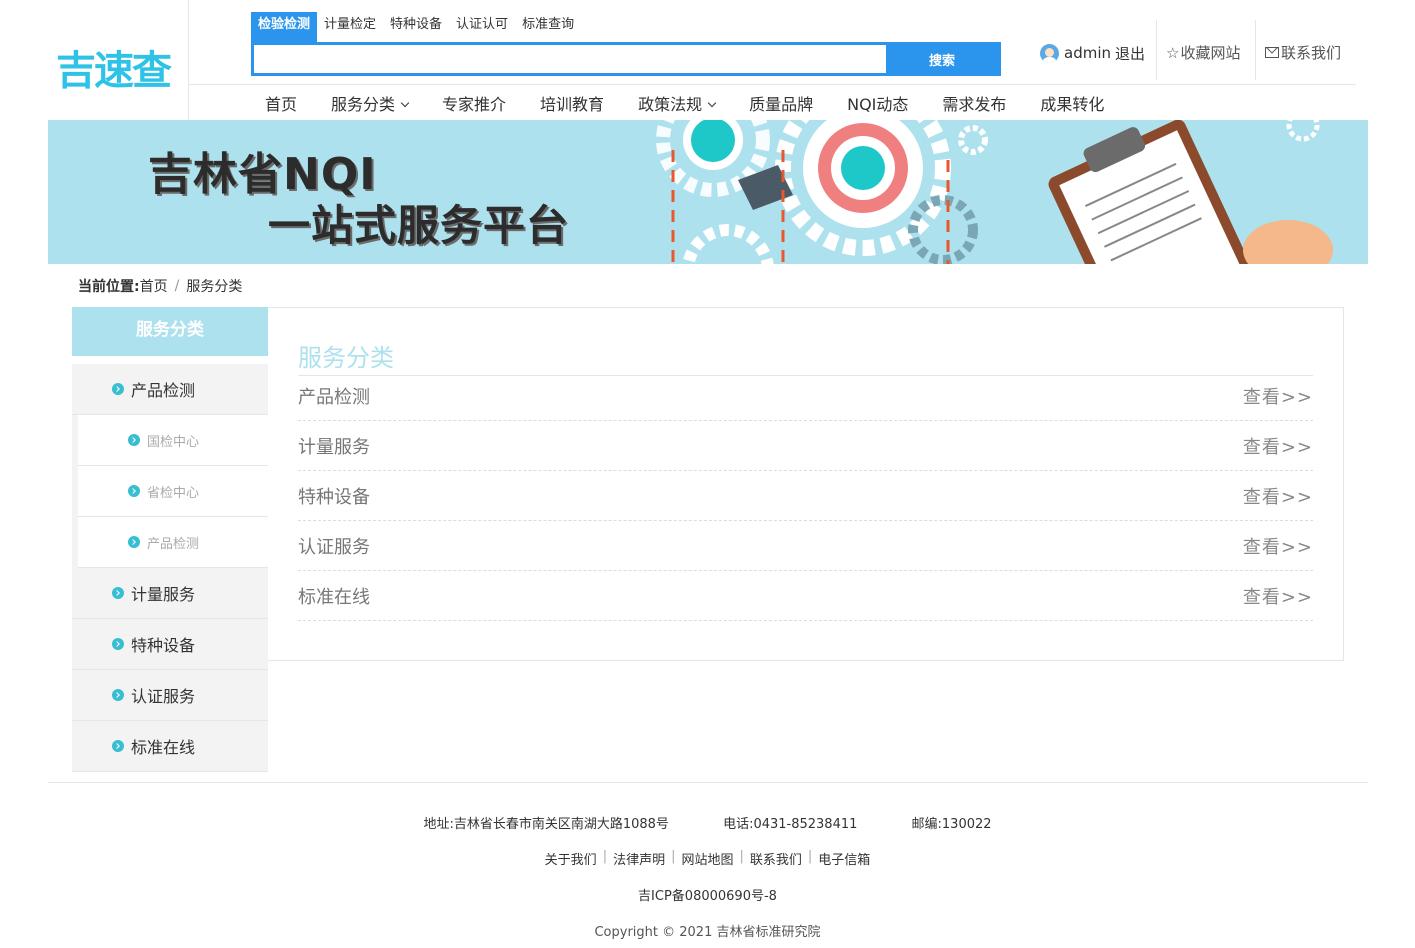 This screenshot has width=1415, height=948. Describe the element at coordinates (708, 192) in the screenshot. I see `banner: 吉林省NQI 一站式服务平台` at that location.